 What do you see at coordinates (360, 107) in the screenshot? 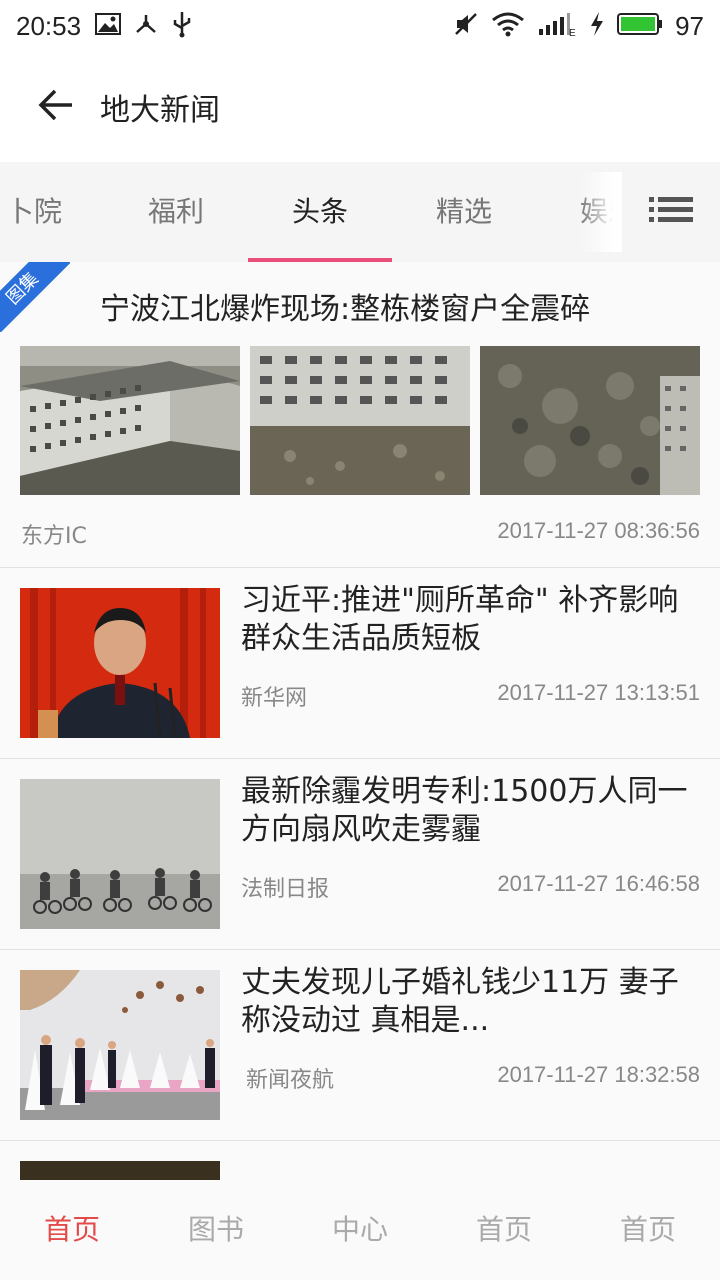
I see `app-bar: 地大新闻` at bounding box center [360, 107].